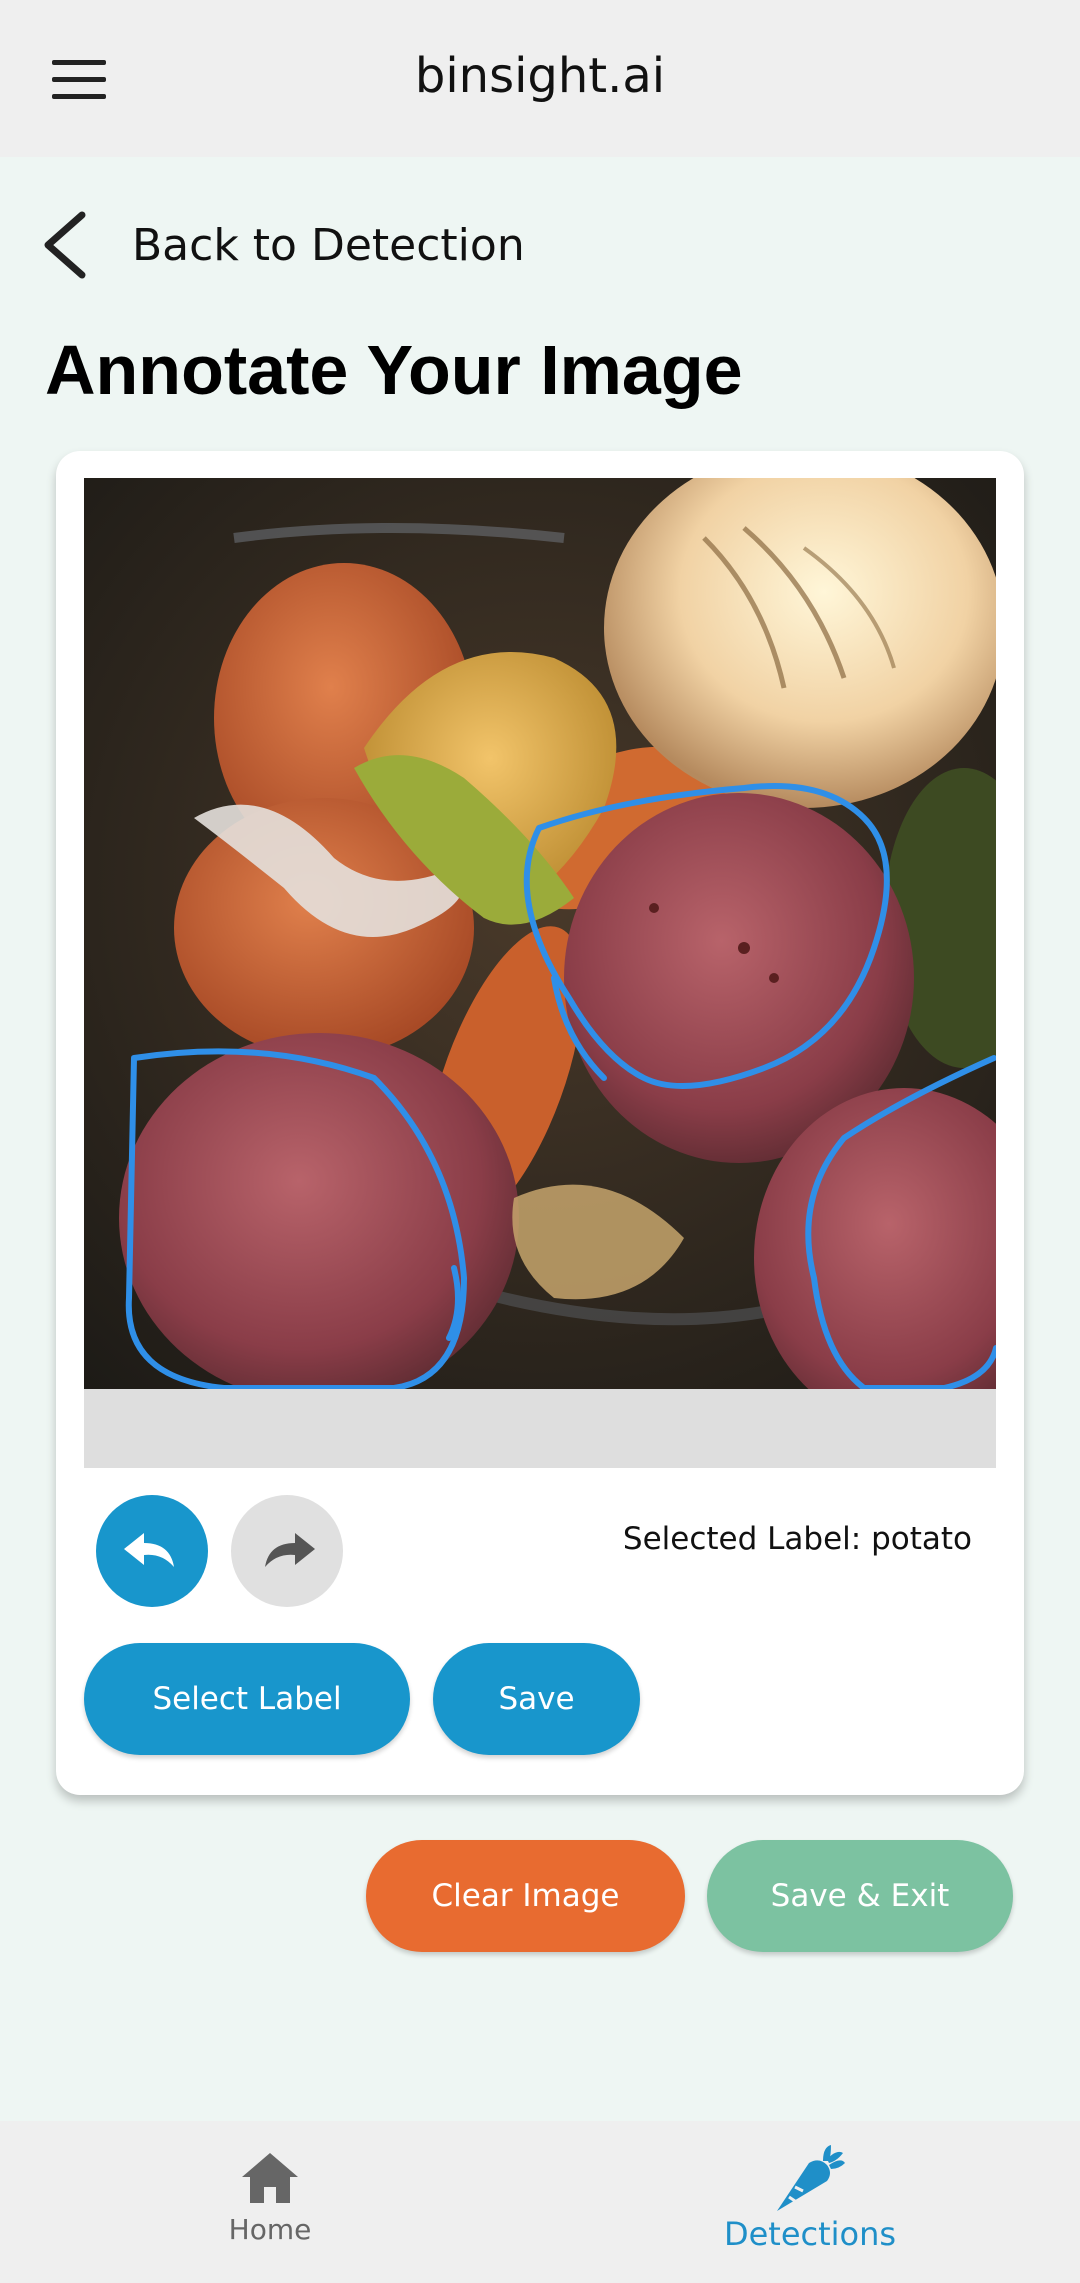 This screenshot has height=2283, width=1080. What do you see at coordinates (270, 2178) in the screenshot?
I see `home-icon` at bounding box center [270, 2178].